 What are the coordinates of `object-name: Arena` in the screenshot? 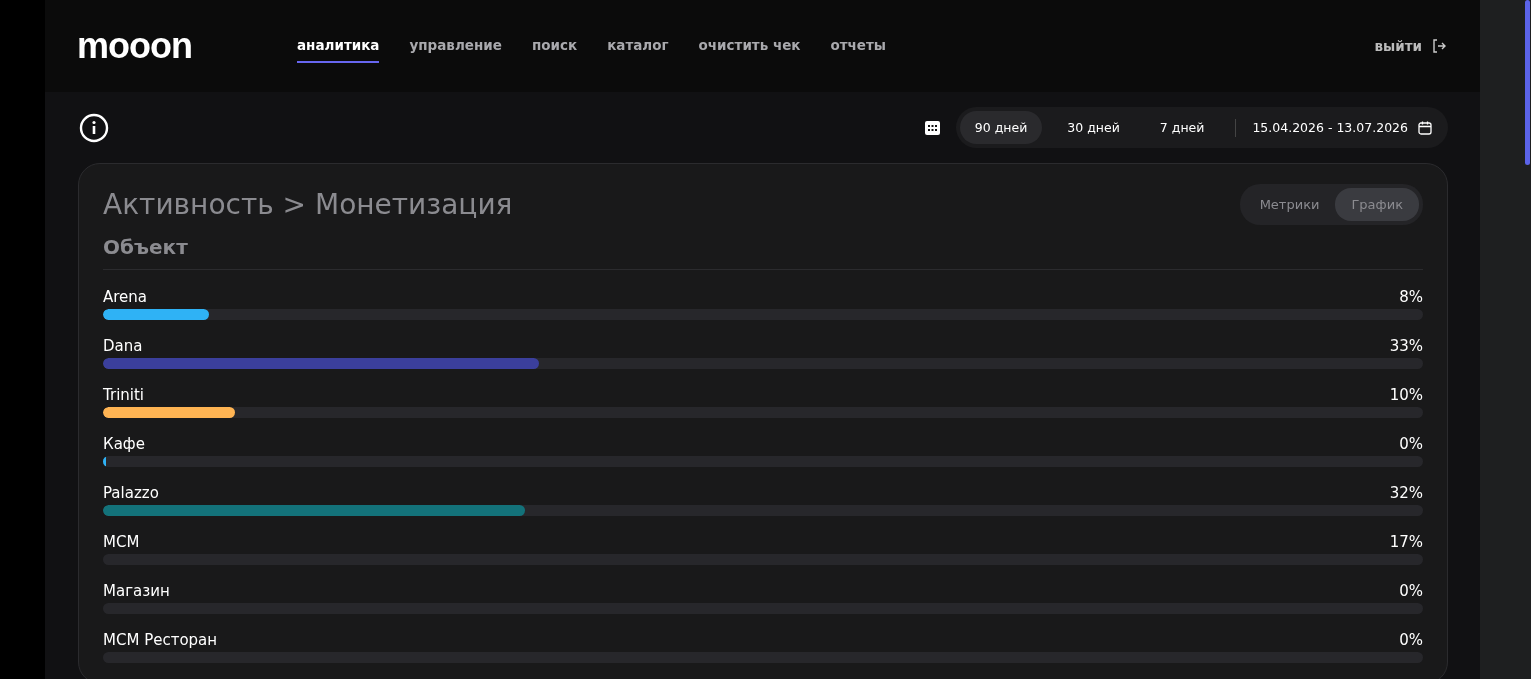 It's located at (125, 297).